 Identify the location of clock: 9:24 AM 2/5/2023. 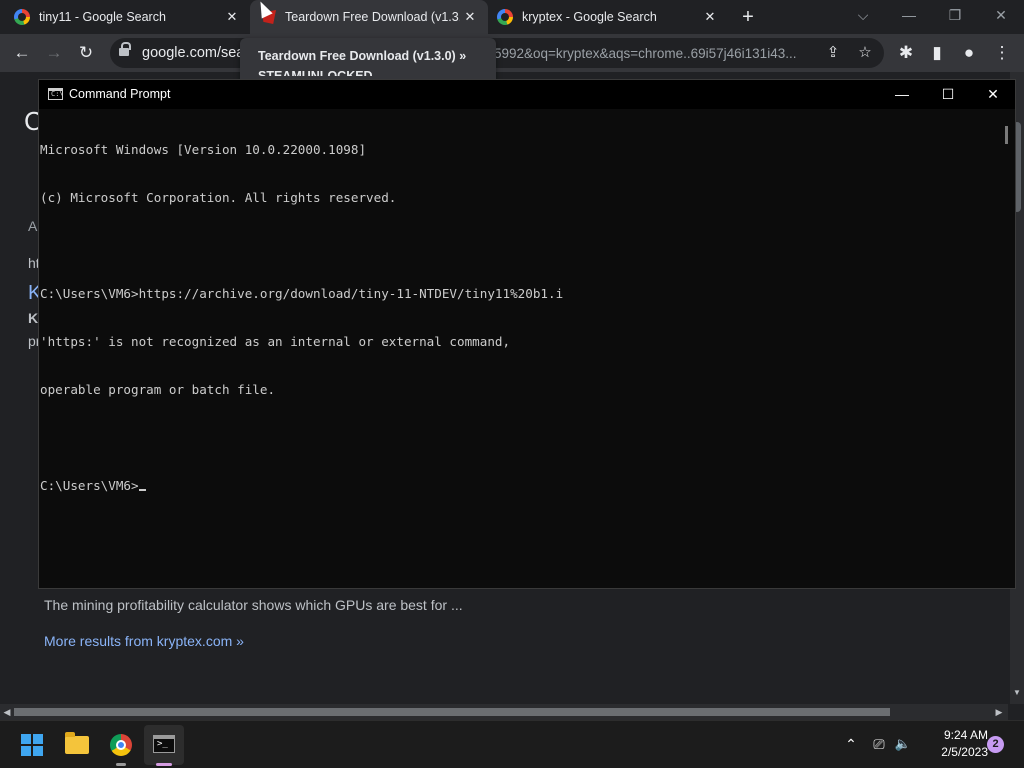
(954, 744).